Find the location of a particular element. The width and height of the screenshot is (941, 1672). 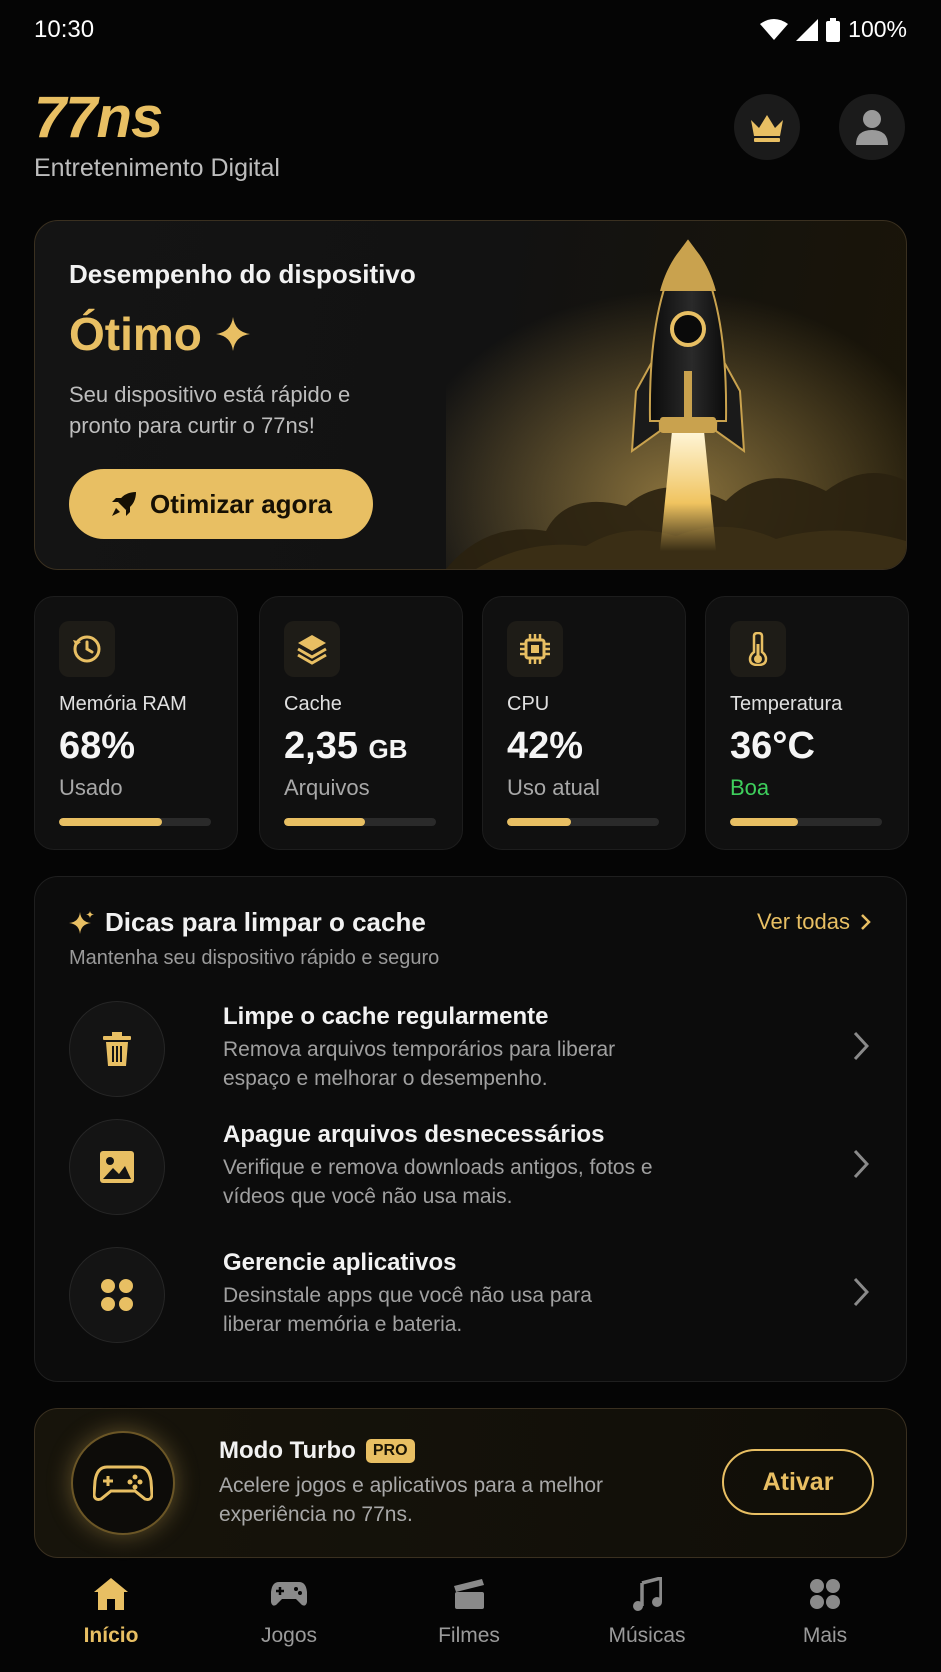

stat-value-number: 68% is located at coordinates (97, 746).